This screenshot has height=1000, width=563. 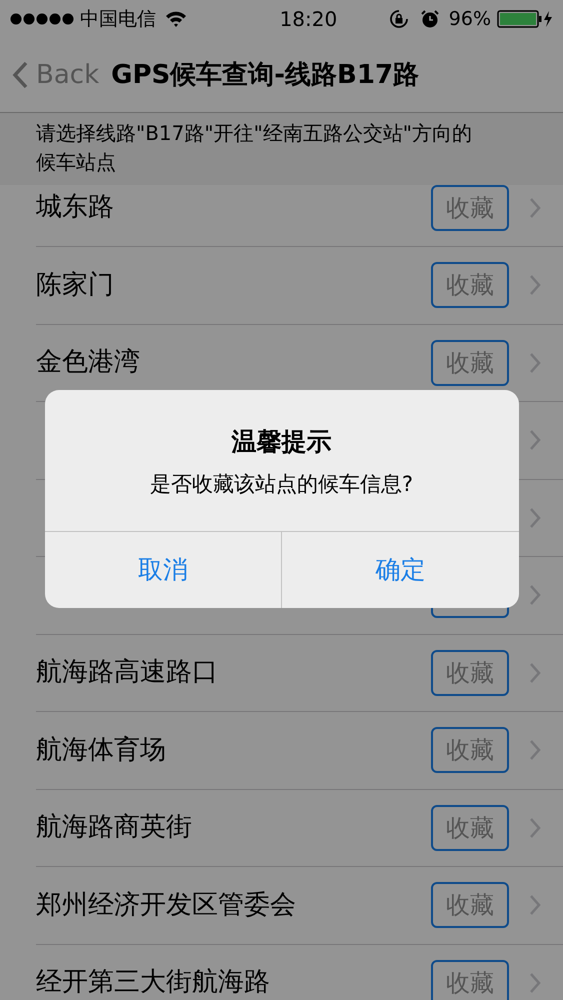 What do you see at coordinates (282, 484) in the screenshot?
I see `alert-message: 是否收藏该站点的候车信息?` at bounding box center [282, 484].